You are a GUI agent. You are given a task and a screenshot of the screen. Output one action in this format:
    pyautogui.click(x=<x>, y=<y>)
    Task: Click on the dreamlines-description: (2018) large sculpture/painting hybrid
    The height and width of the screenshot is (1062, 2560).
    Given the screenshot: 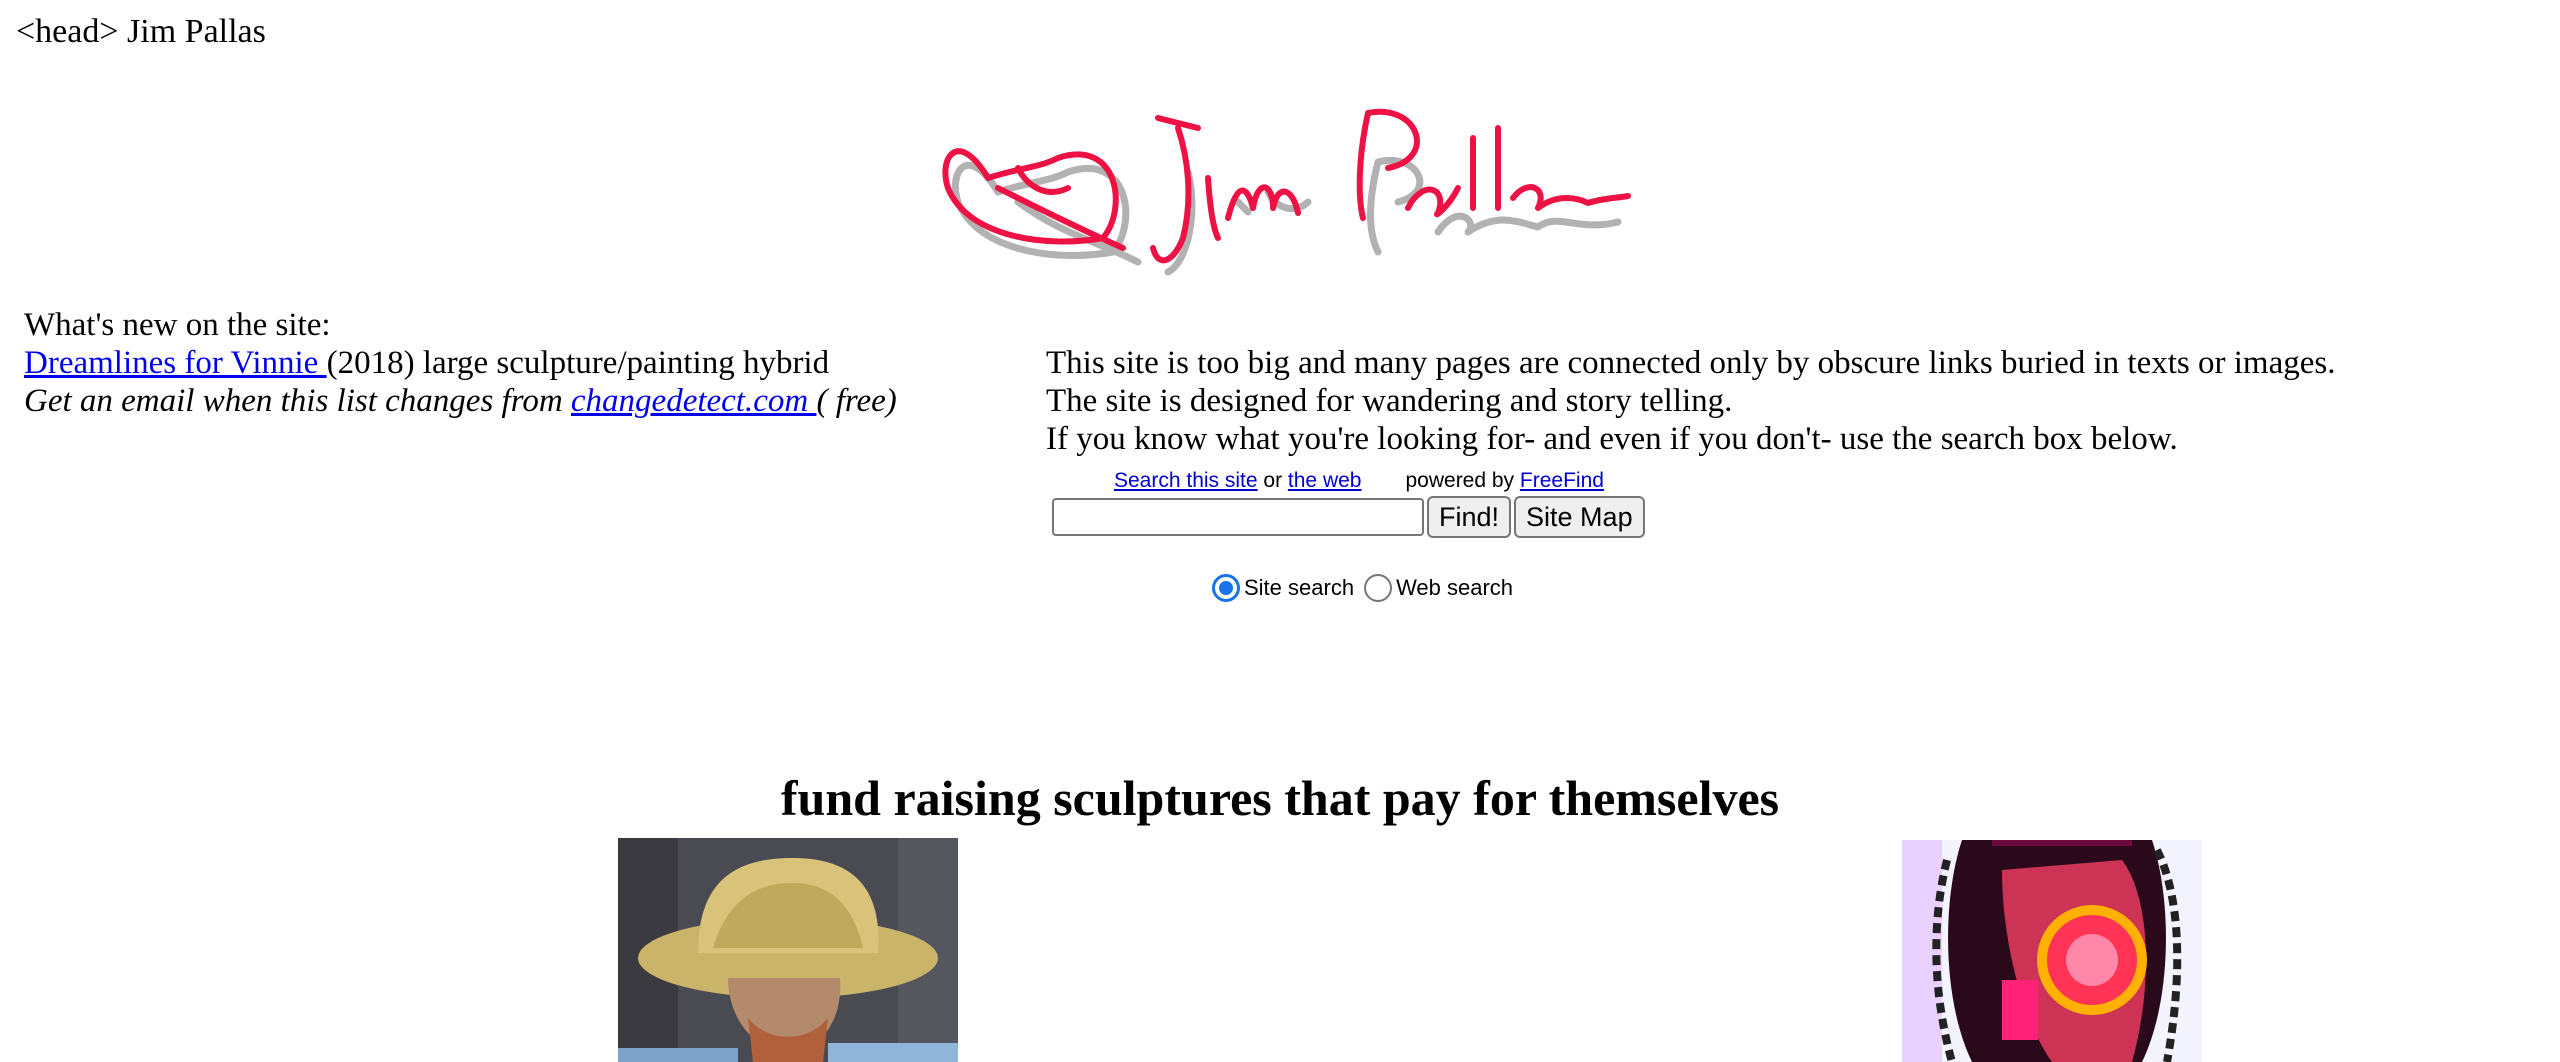 What is the action you would take?
    pyautogui.click(x=578, y=363)
    